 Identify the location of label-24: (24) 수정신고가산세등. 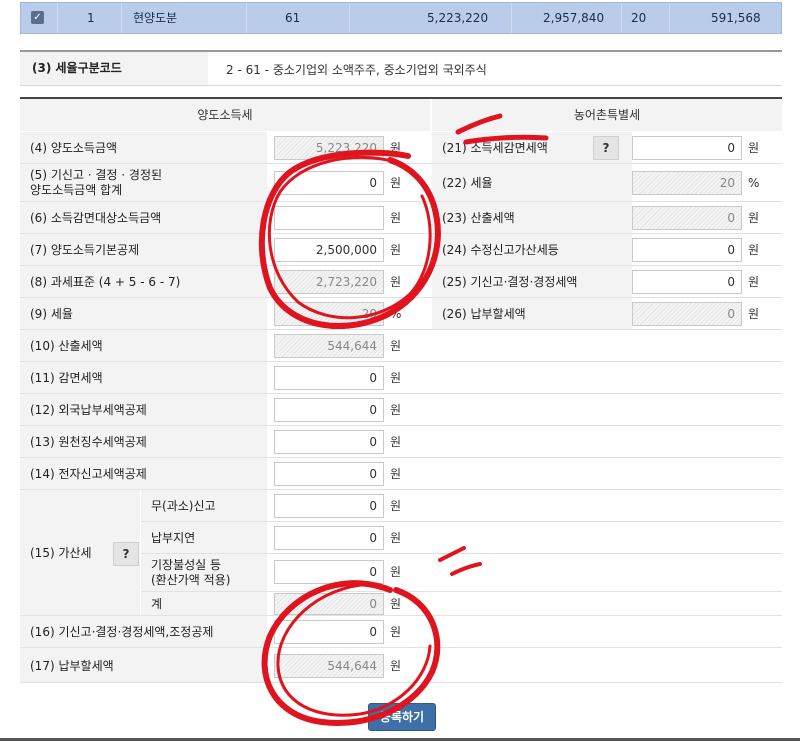
(532, 249).